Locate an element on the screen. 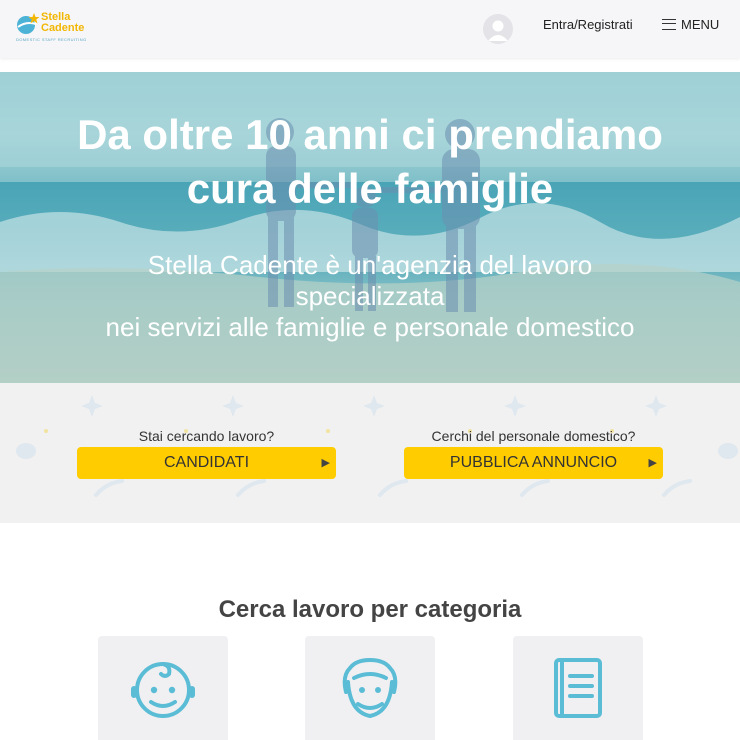  hero-title-line-1: Da oltre 10 anni ci prendiamo is located at coordinates (370, 134).